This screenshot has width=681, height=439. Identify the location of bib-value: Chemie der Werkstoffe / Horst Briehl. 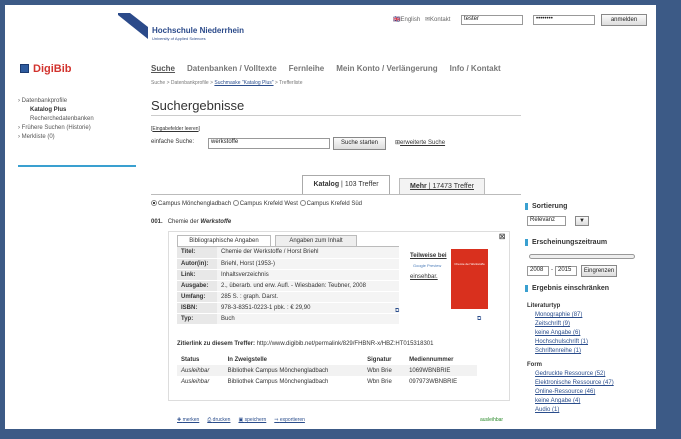
(308, 253).